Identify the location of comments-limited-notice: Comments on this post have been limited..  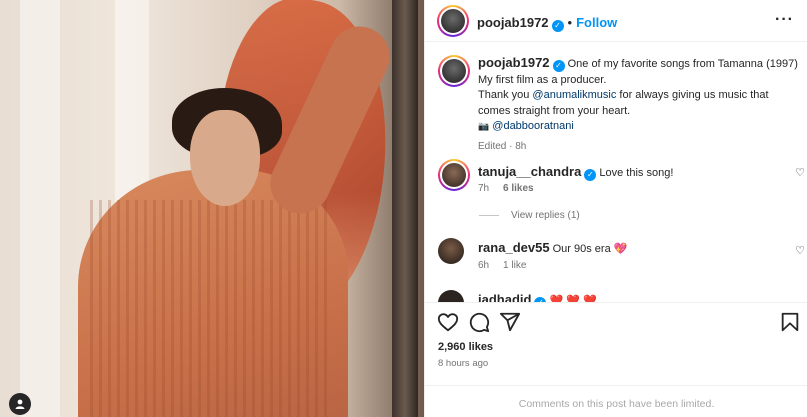
(616, 401).